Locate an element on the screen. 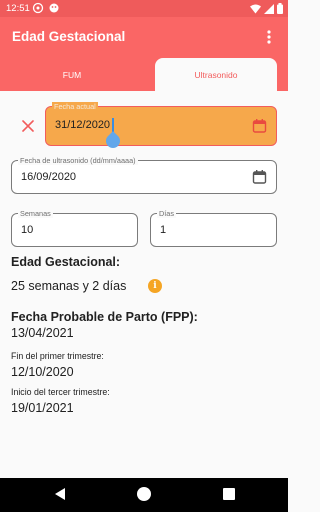  edad-gestacional-value: 25 semanas y 2 días is located at coordinates (69, 286).